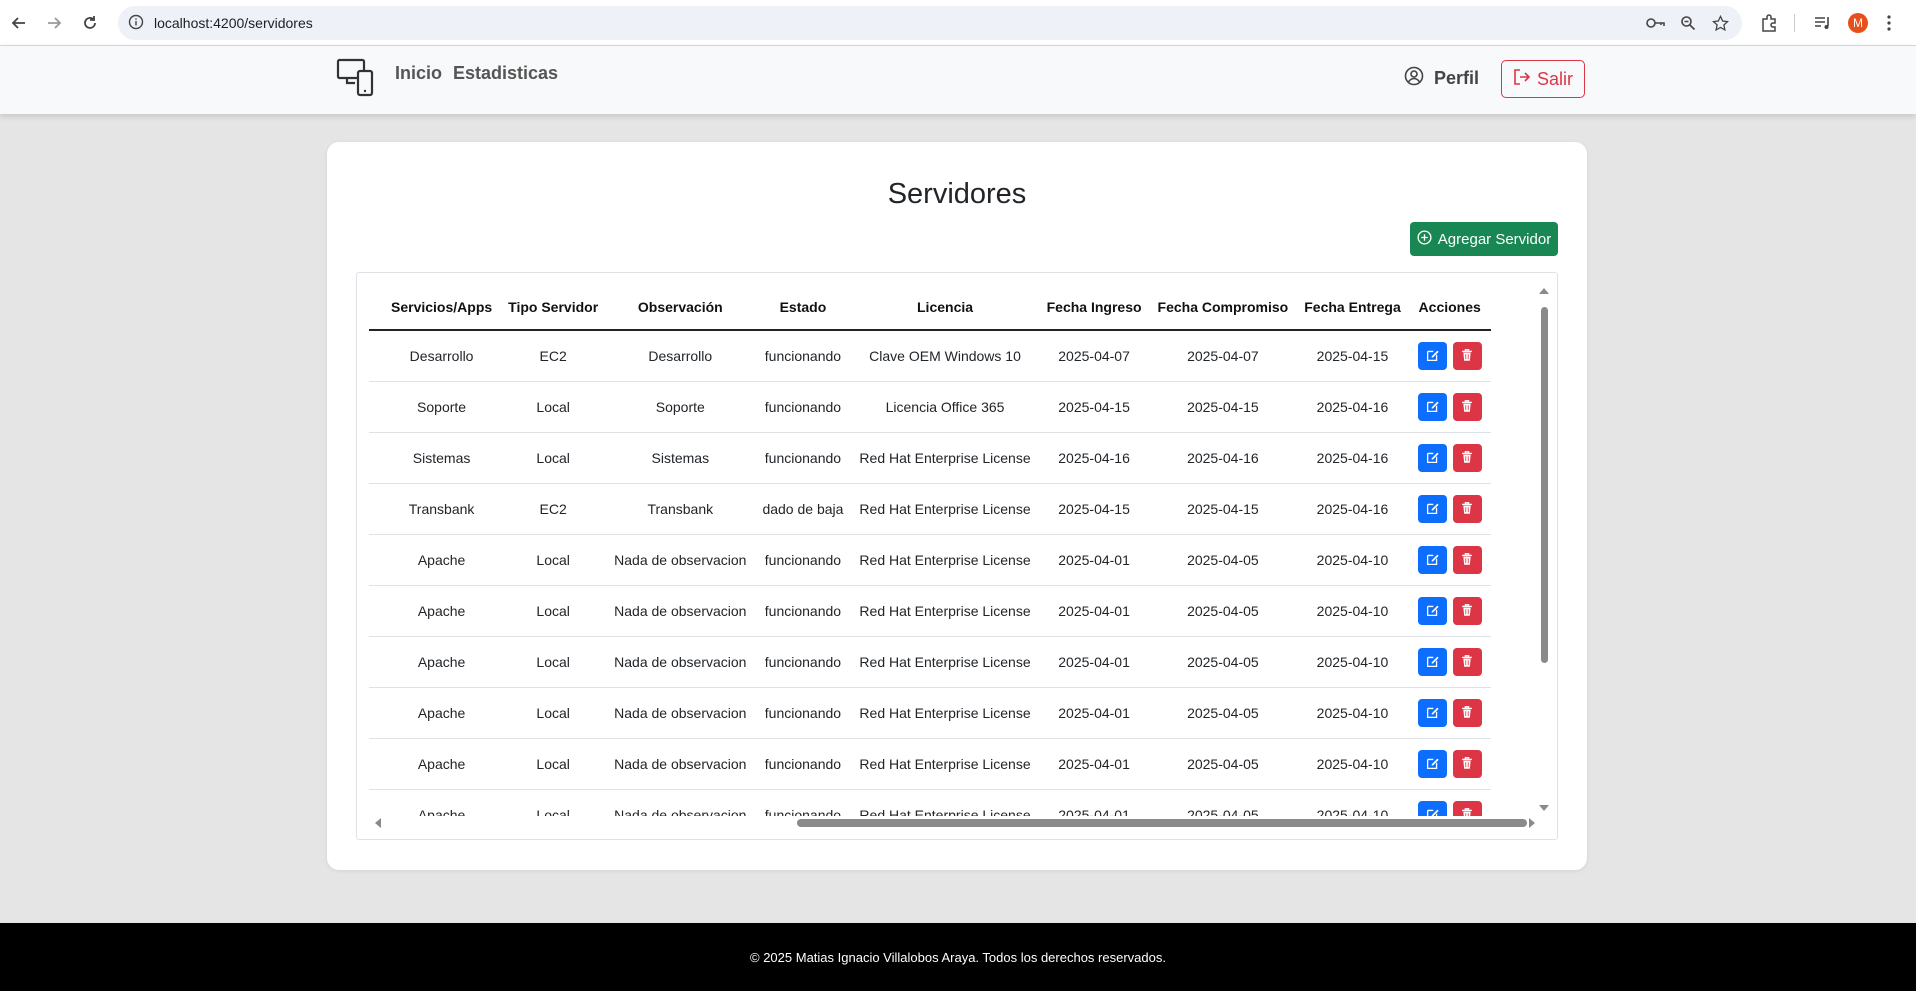 This screenshot has width=1916, height=991. What do you see at coordinates (376, 802) in the screenshot?
I see `table-cell: 6` at bounding box center [376, 802].